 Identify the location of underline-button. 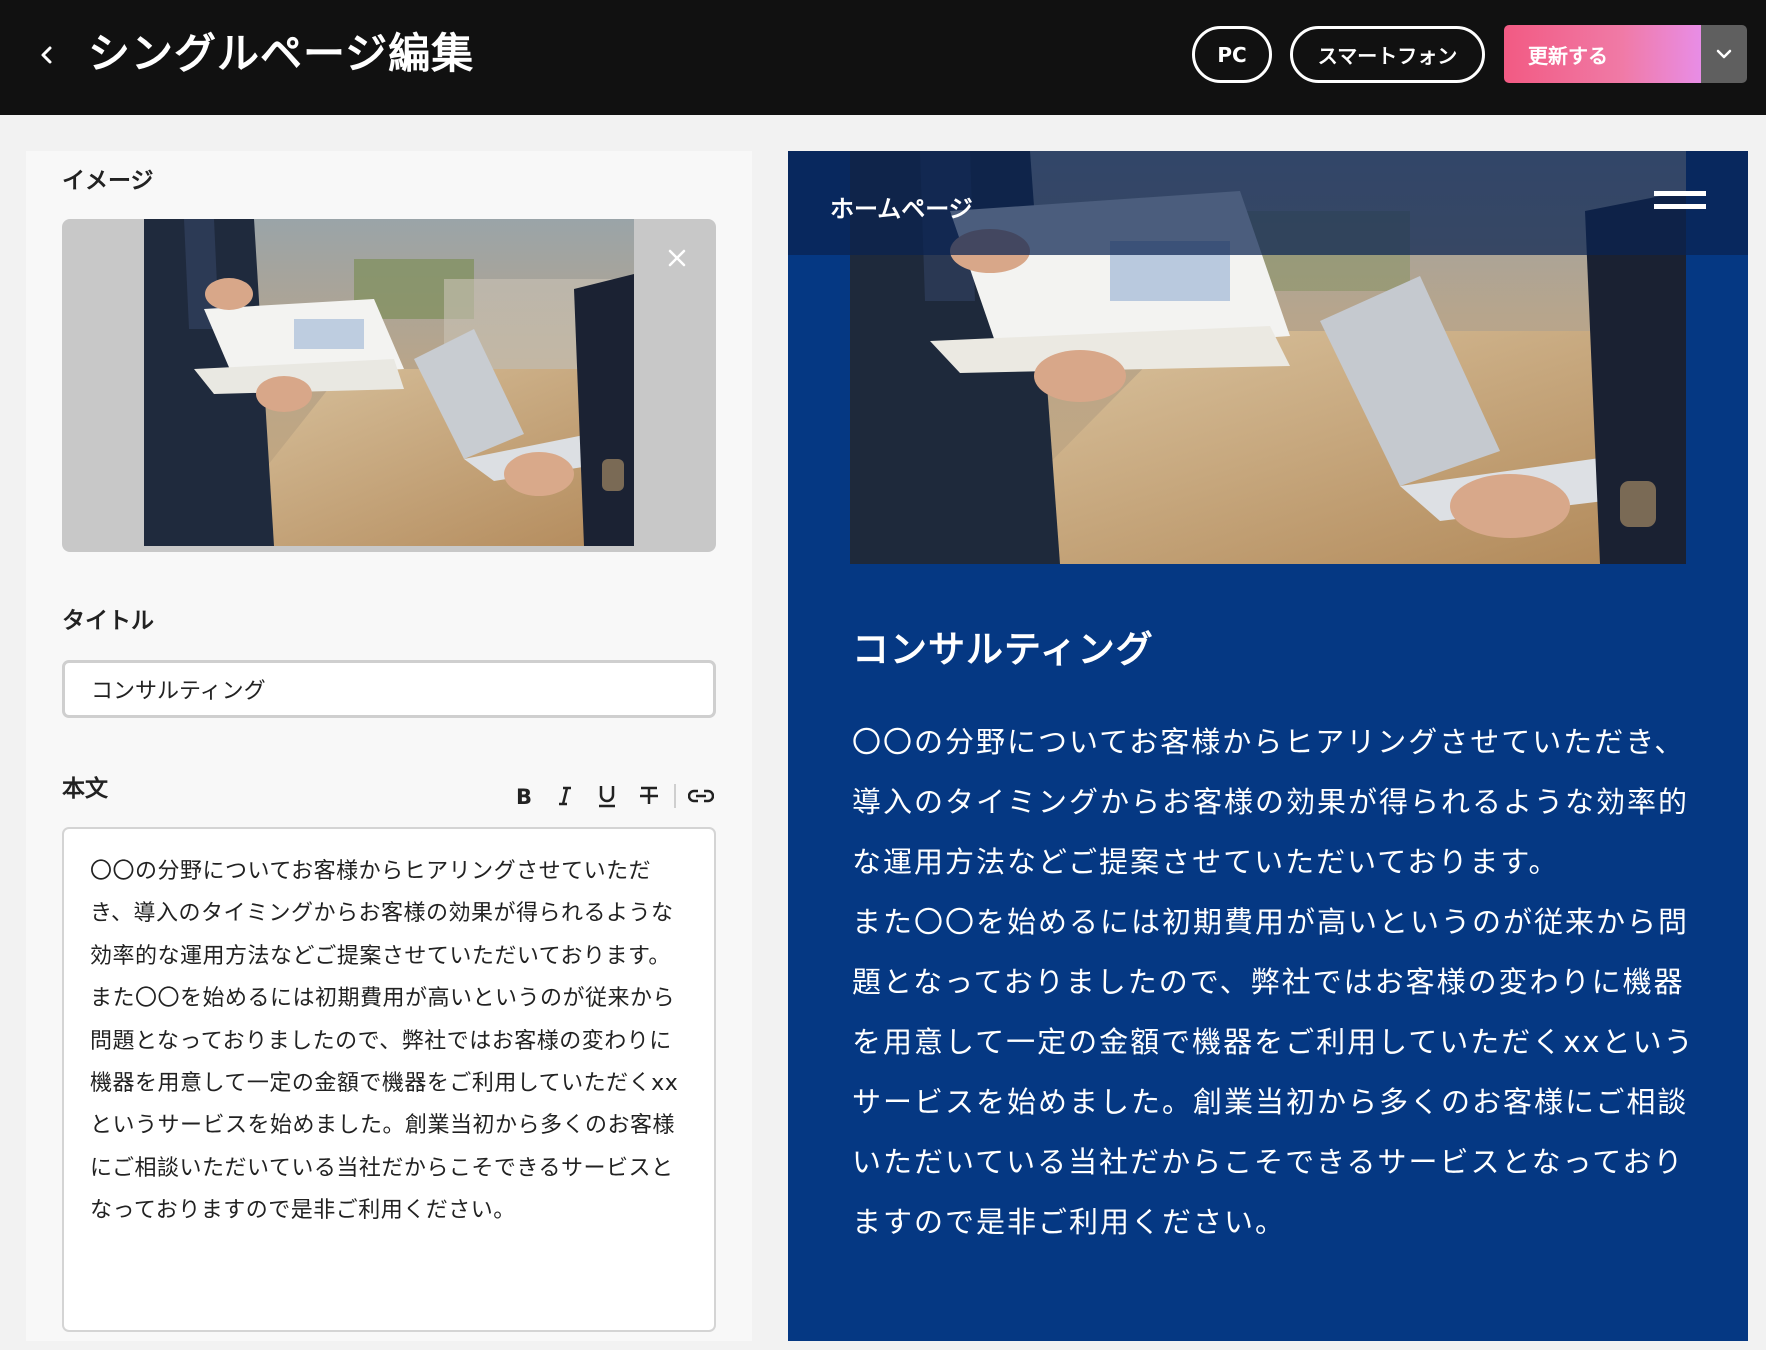
(607, 796).